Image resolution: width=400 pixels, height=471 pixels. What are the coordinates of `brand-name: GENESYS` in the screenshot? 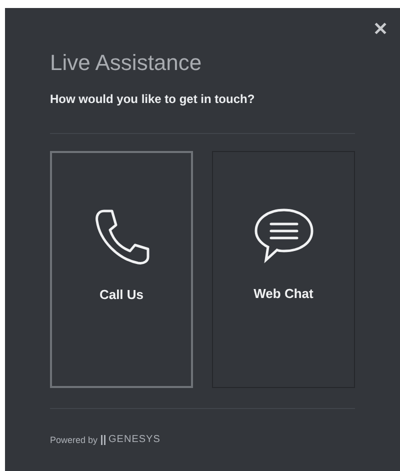 It's located at (134, 439).